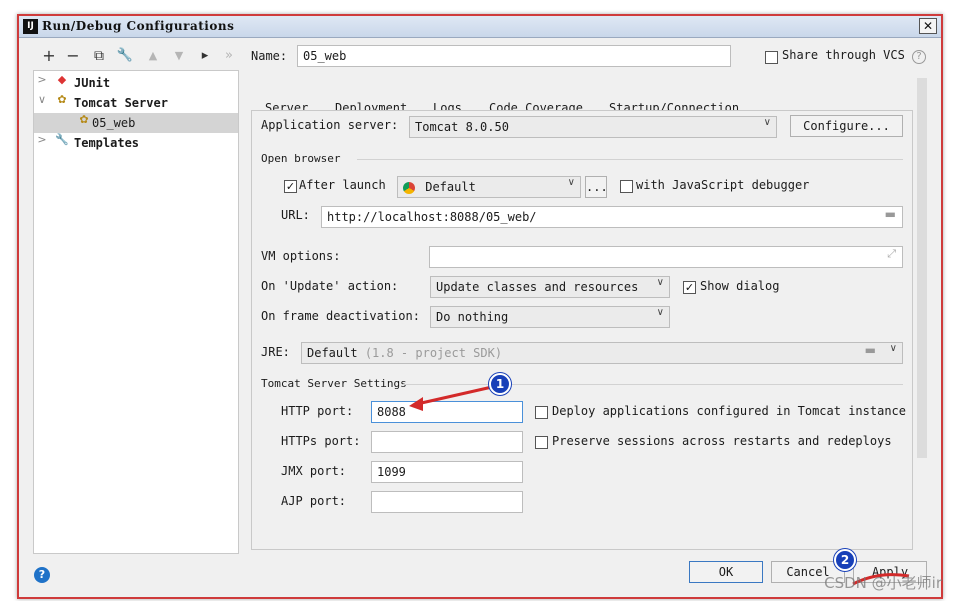 The image size is (960, 601). What do you see at coordinates (883, 583) in the screenshot?
I see `watermark: CSDN @小老师ir` at bounding box center [883, 583].